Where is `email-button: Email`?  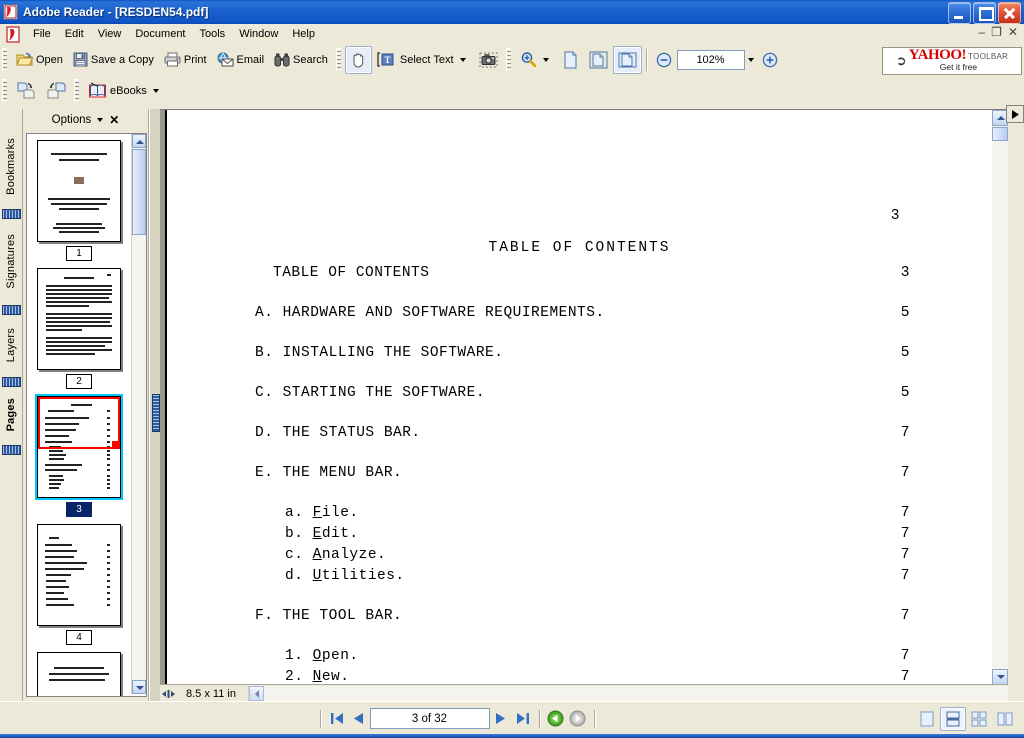
email-button: Email is located at coordinates (241, 60).